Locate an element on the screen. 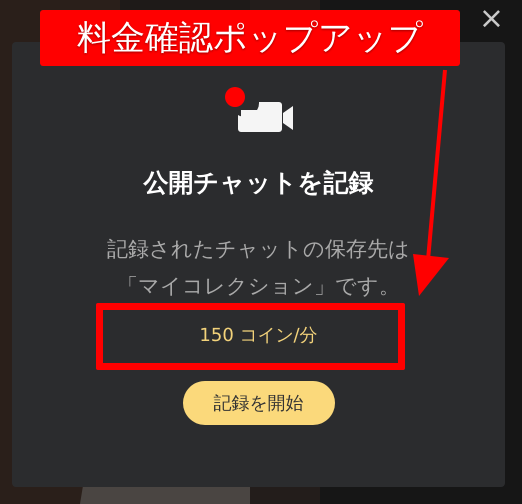 The width and height of the screenshot is (522, 504). start-recording-button: 記録を開始 is located at coordinates (258, 403).